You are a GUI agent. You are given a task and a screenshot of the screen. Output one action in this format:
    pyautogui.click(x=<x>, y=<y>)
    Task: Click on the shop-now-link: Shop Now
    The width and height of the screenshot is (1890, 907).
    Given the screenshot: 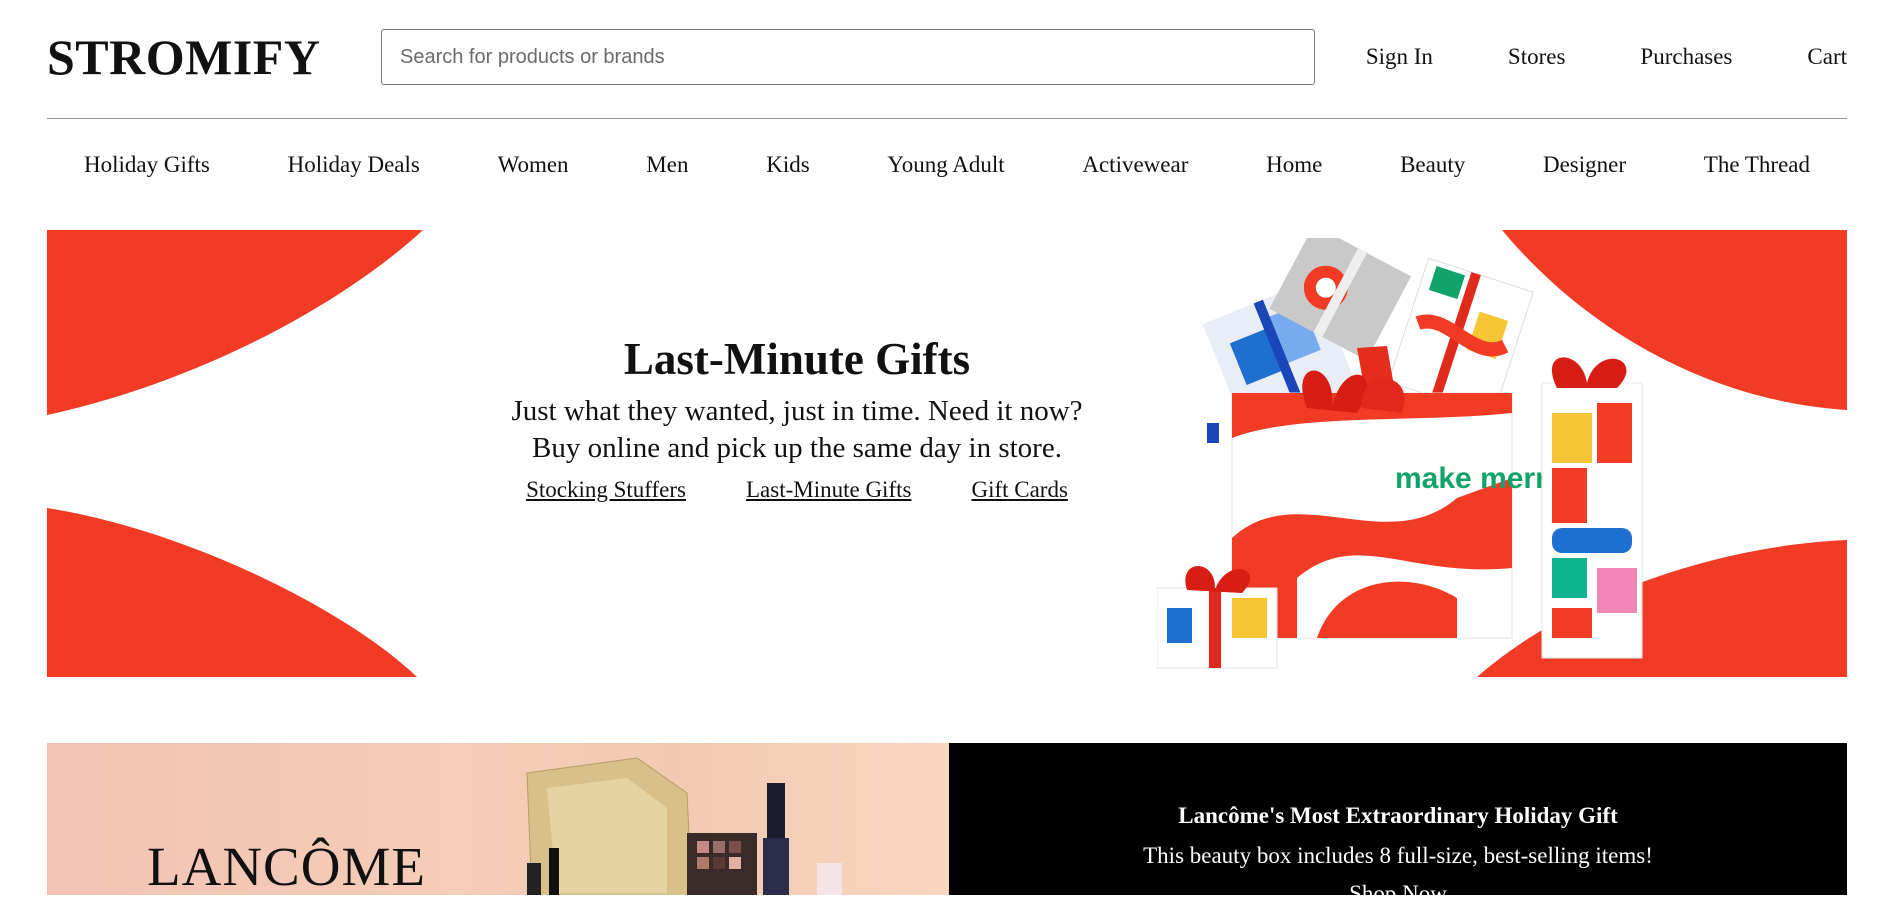 What is the action you would take?
    pyautogui.click(x=1398, y=894)
    